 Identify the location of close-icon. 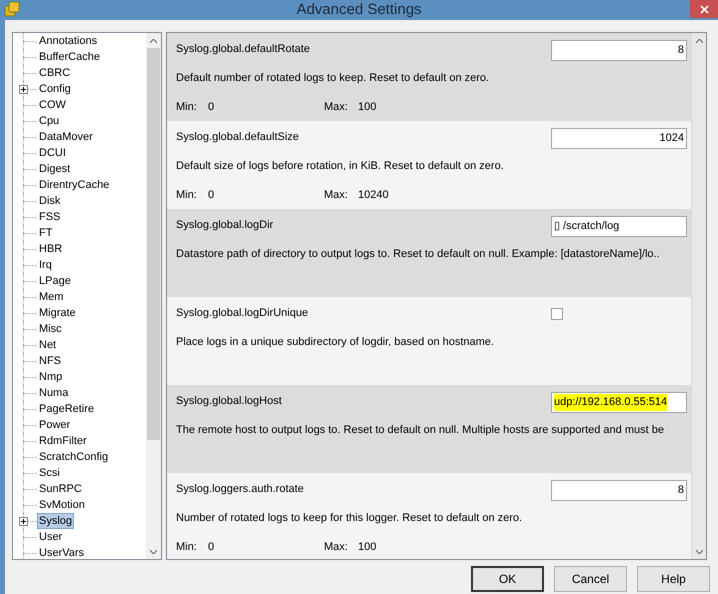
(704, 9).